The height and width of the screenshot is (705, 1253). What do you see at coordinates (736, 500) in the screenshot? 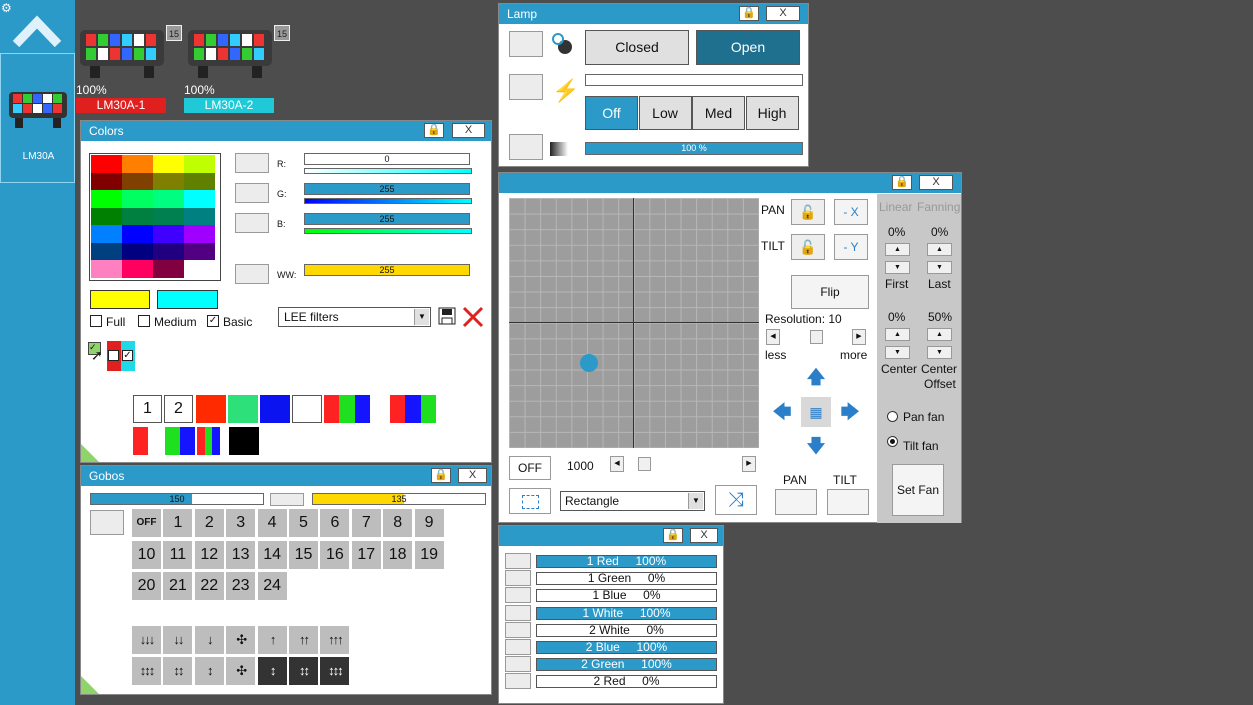
I see `swap-icon: ⤨` at bounding box center [736, 500].